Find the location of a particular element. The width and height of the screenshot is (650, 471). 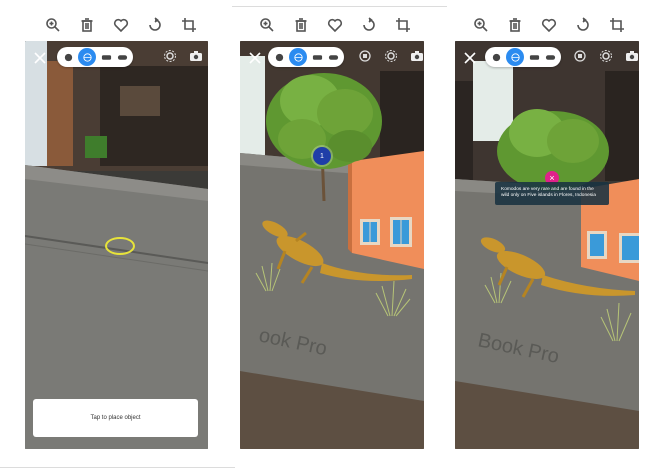

place-object-button: Tap to place object is located at coordinates (115, 418).